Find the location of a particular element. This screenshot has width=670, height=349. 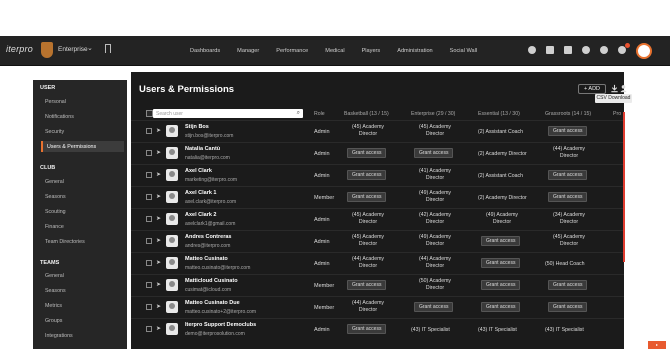

user-name: Matteo Cusinato Due is located at coordinates (212, 303).